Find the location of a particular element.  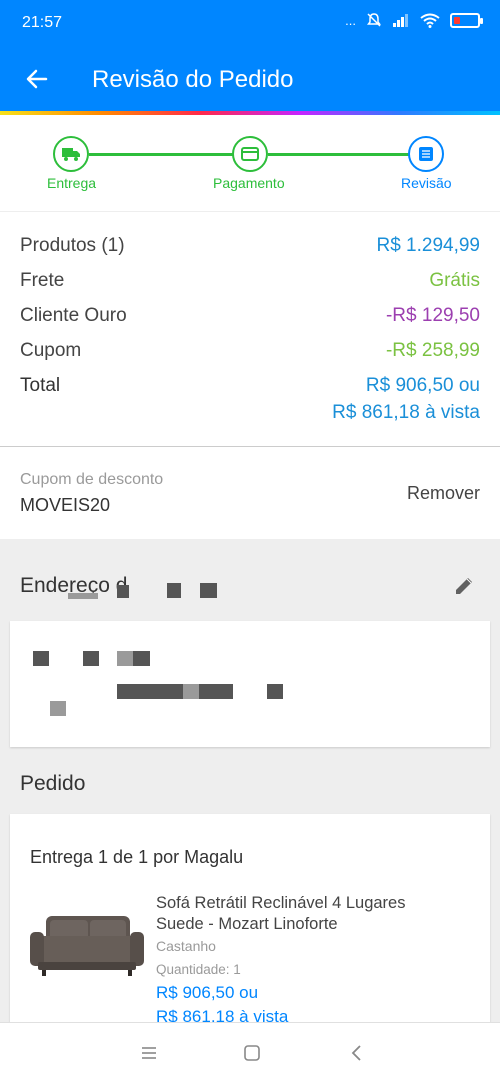

delivery-info: Entrega 1 de 1 por Magalu is located at coordinates (137, 857).